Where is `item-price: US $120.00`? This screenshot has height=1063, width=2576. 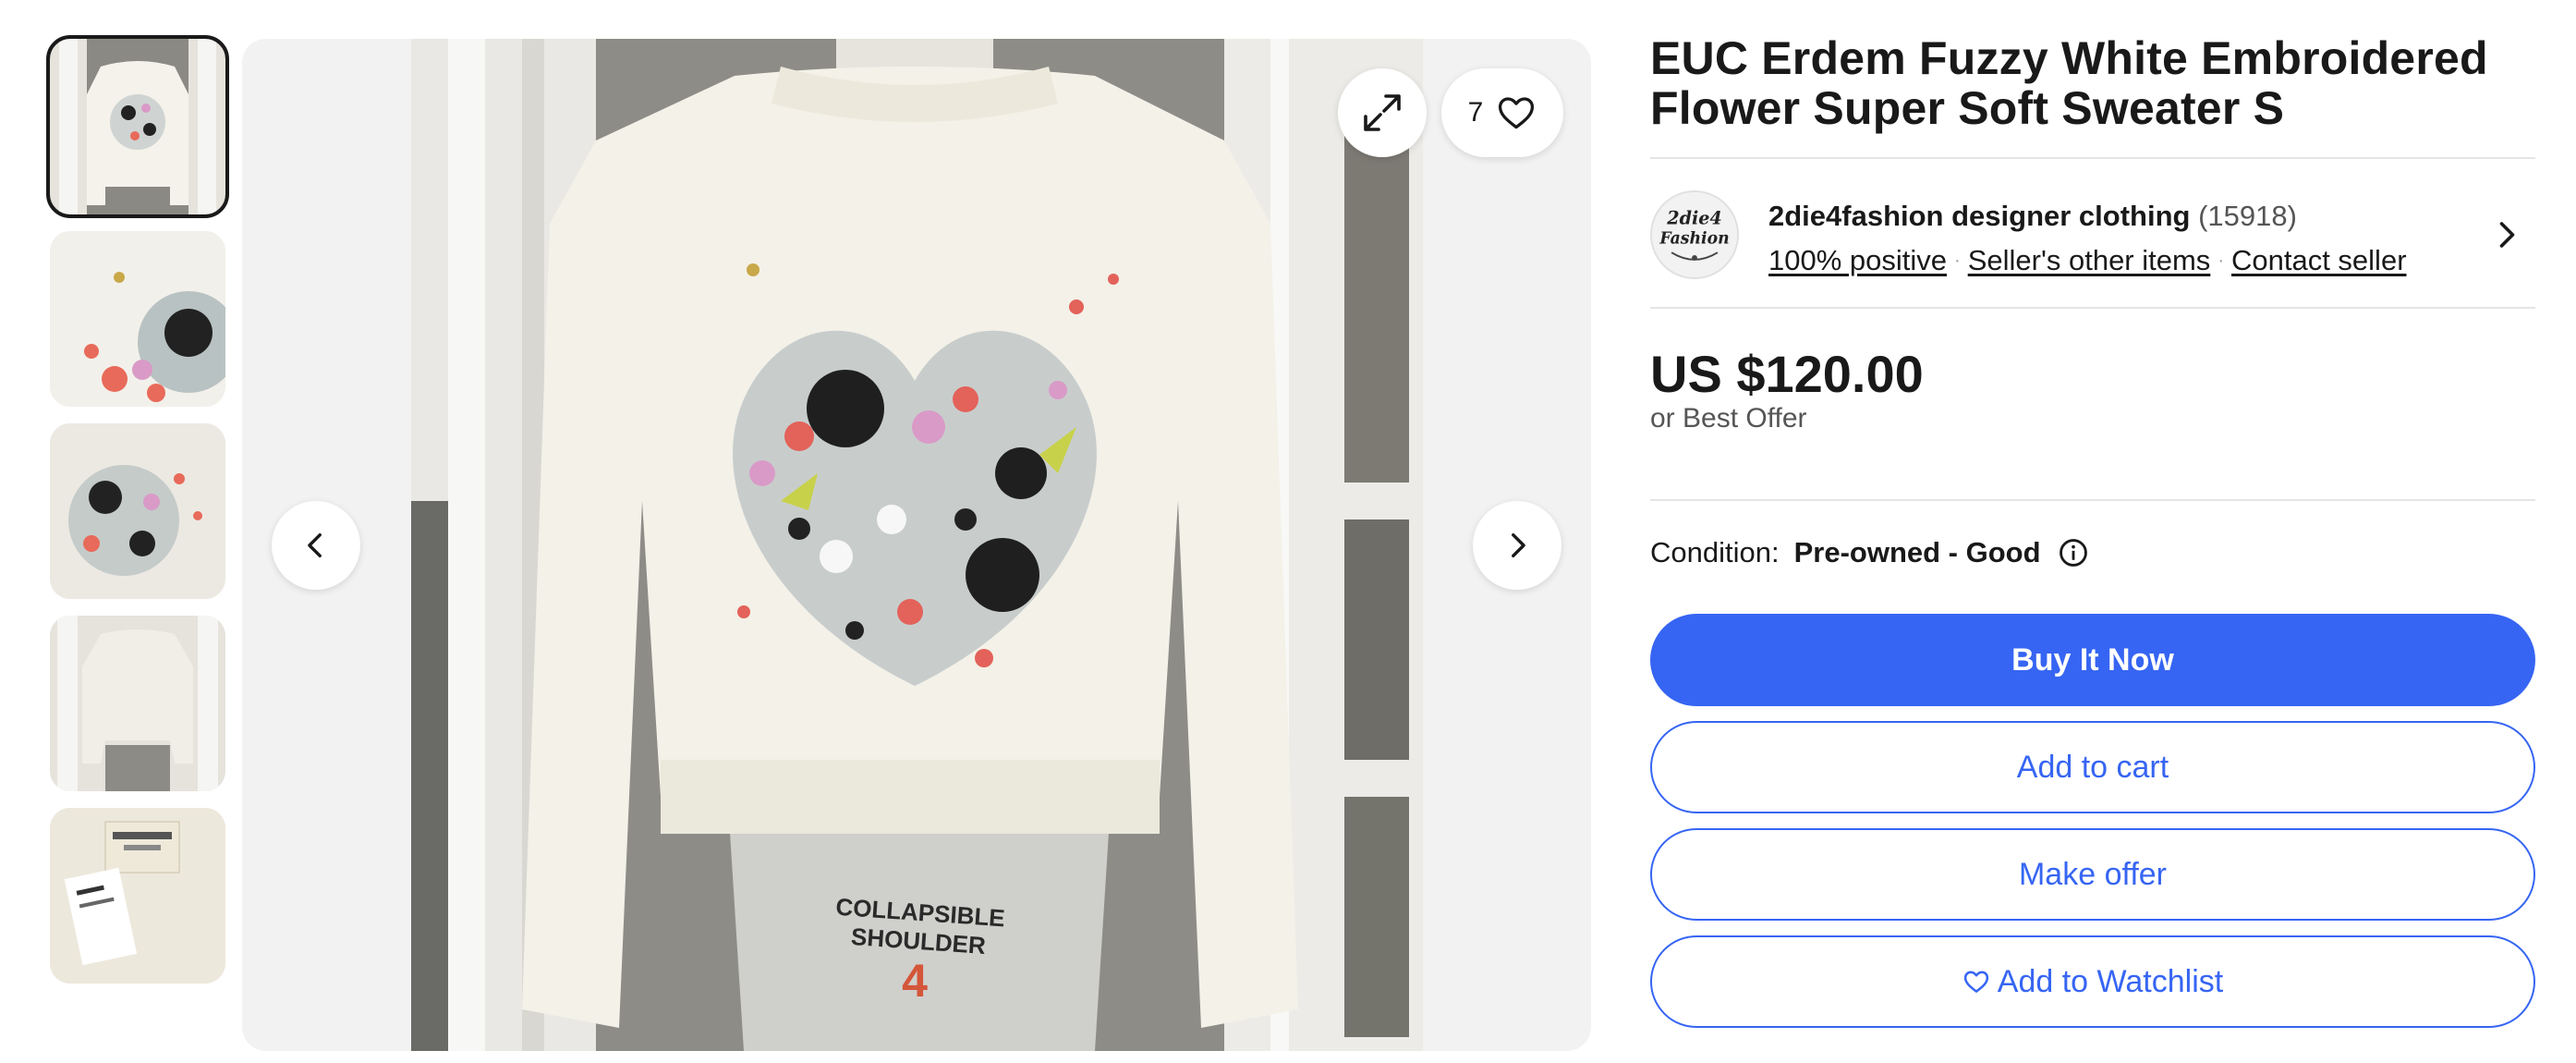 item-price: US $120.00 is located at coordinates (1787, 374).